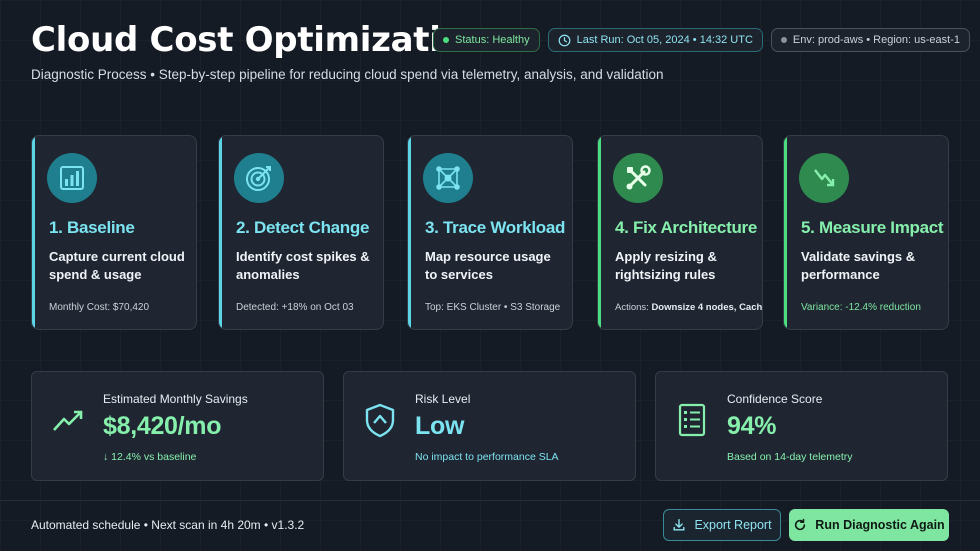 This screenshot has height=551, width=980. What do you see at coordinates (303, 227) in the screenshot?
I see `step-title: 2. Detect Change` at bounding box center [303, 227].